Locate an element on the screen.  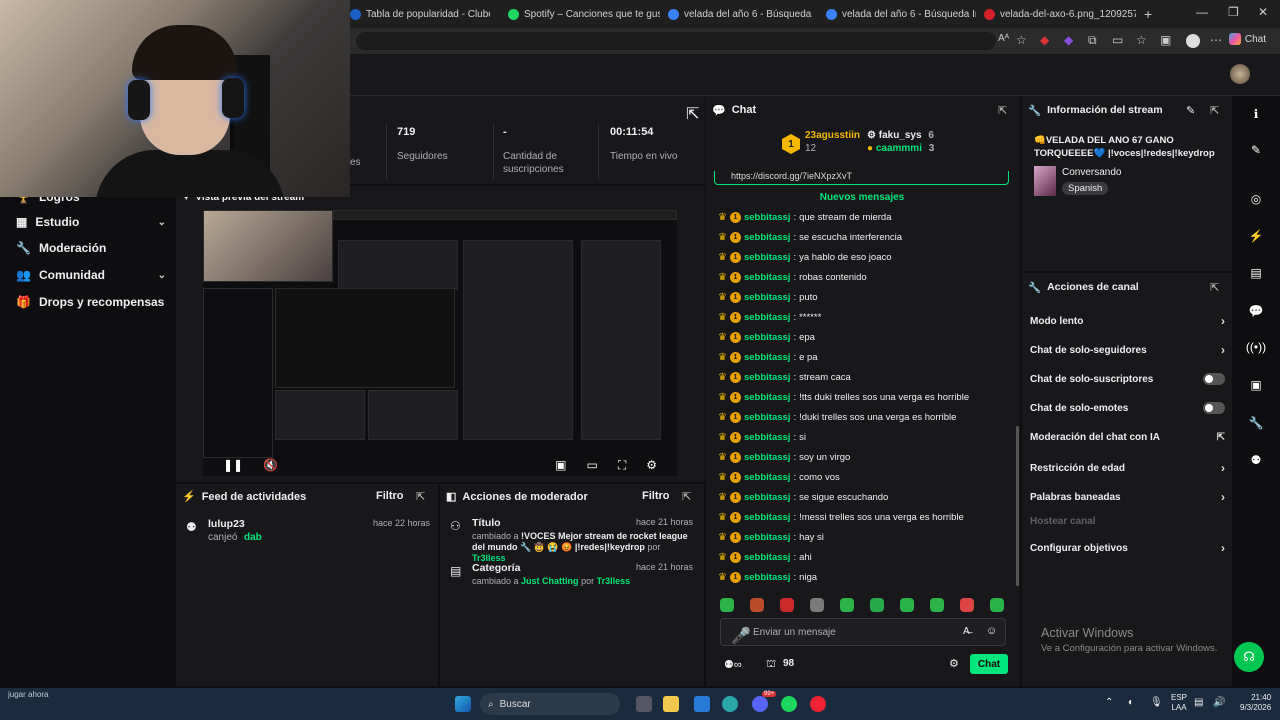
edit-pencil-icon: ✎ is located at coordinates (1190, 110).